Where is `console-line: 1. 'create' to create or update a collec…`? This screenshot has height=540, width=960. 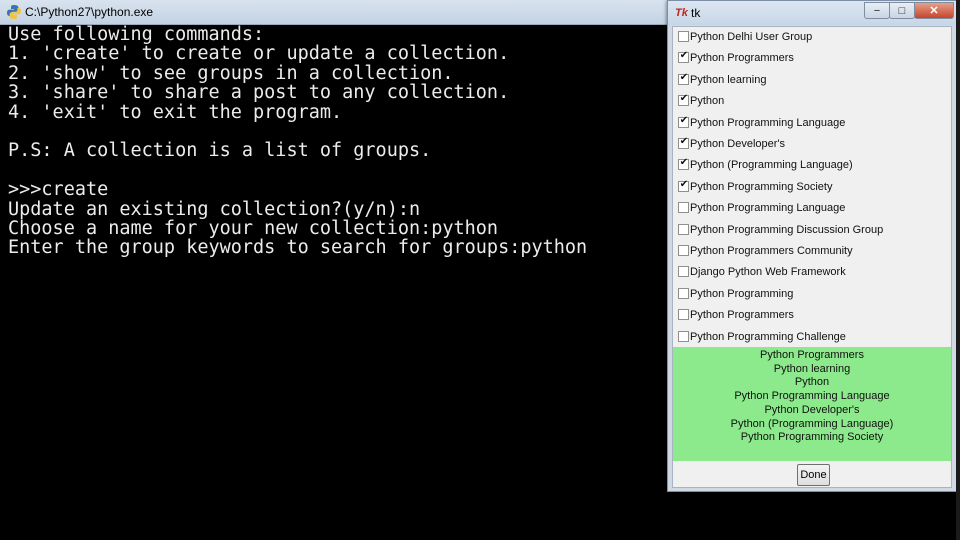 console-line: 1. 'create' to create or update a collec… is located at coordinates (259, 54).